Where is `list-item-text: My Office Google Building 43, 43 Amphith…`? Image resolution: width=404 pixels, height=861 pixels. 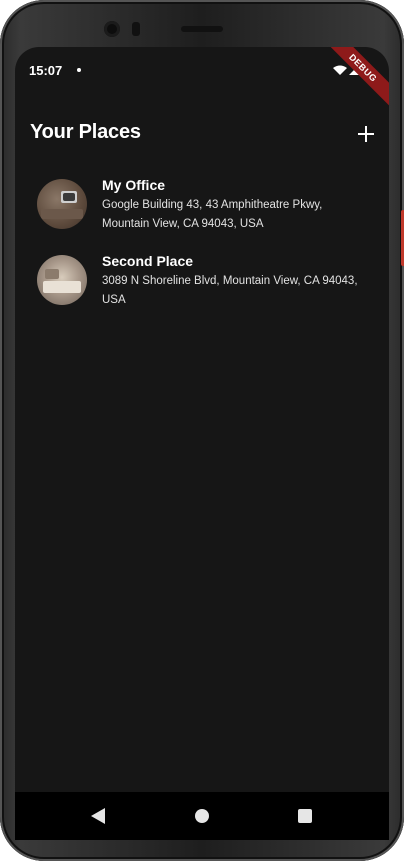 list-item-text: My Office Google Building 43, 43 Amphith… is located at coordinates (237, 205).